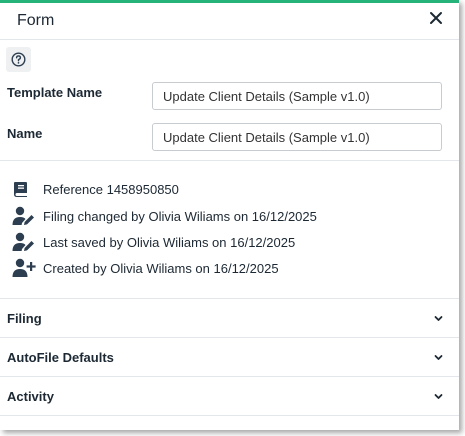 This screenshot has width=465, height=436. I want to click on book-icon, so click(24, 189).